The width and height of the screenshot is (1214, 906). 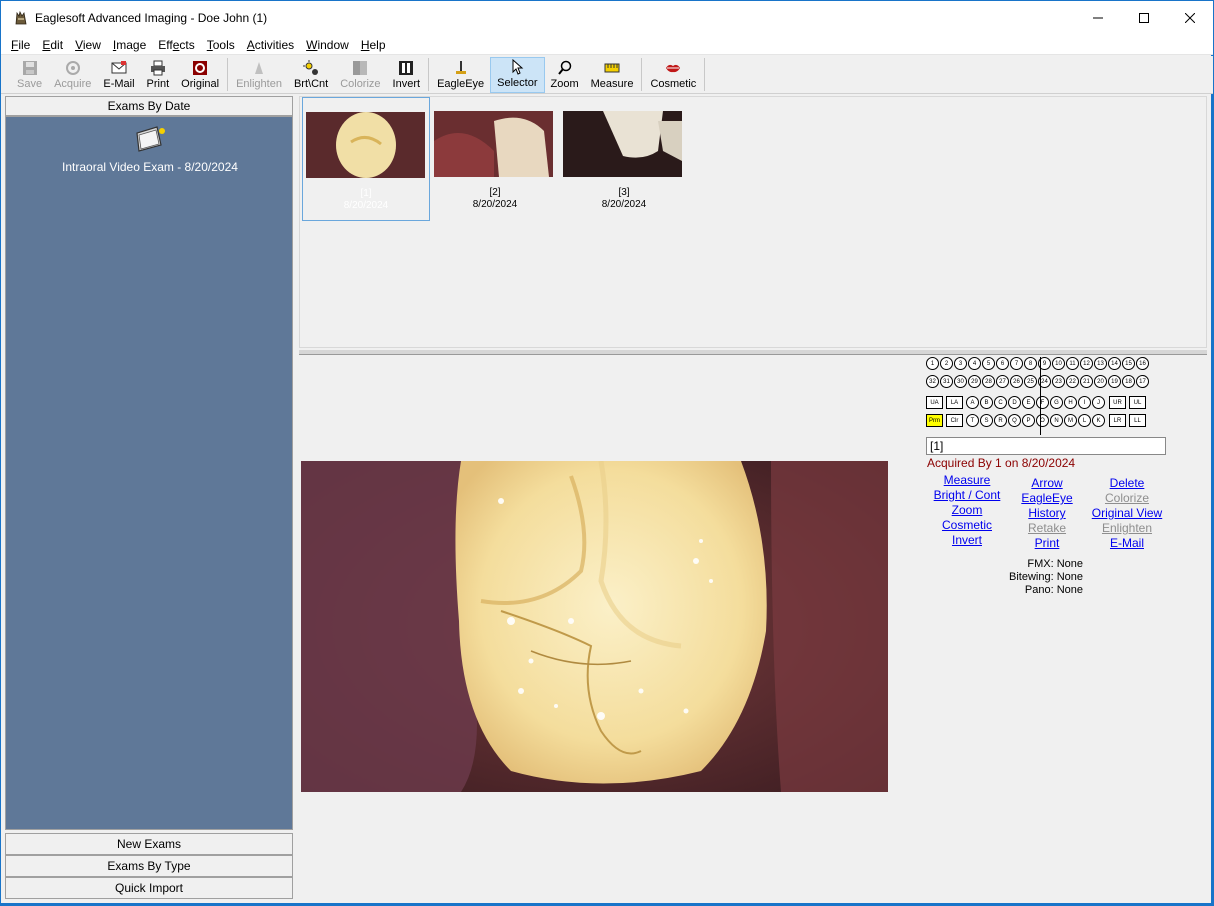 What do you see at coordinates (360, 75) in the screenshot?
I see `colorize-button: Colorize` at bounding box center [360, 75].